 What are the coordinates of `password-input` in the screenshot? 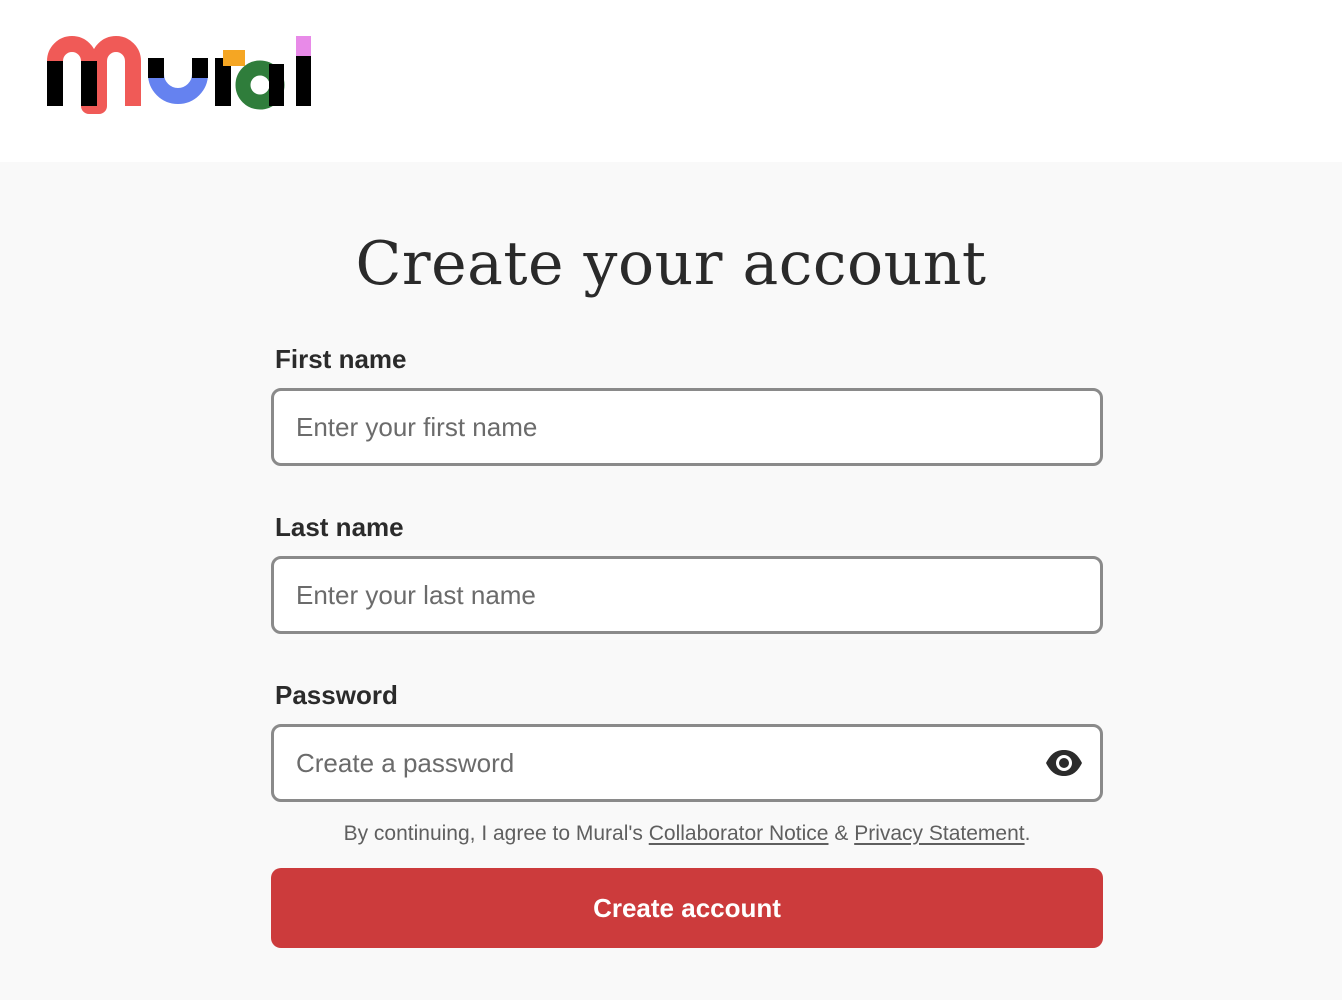 It's located at (687, 763).